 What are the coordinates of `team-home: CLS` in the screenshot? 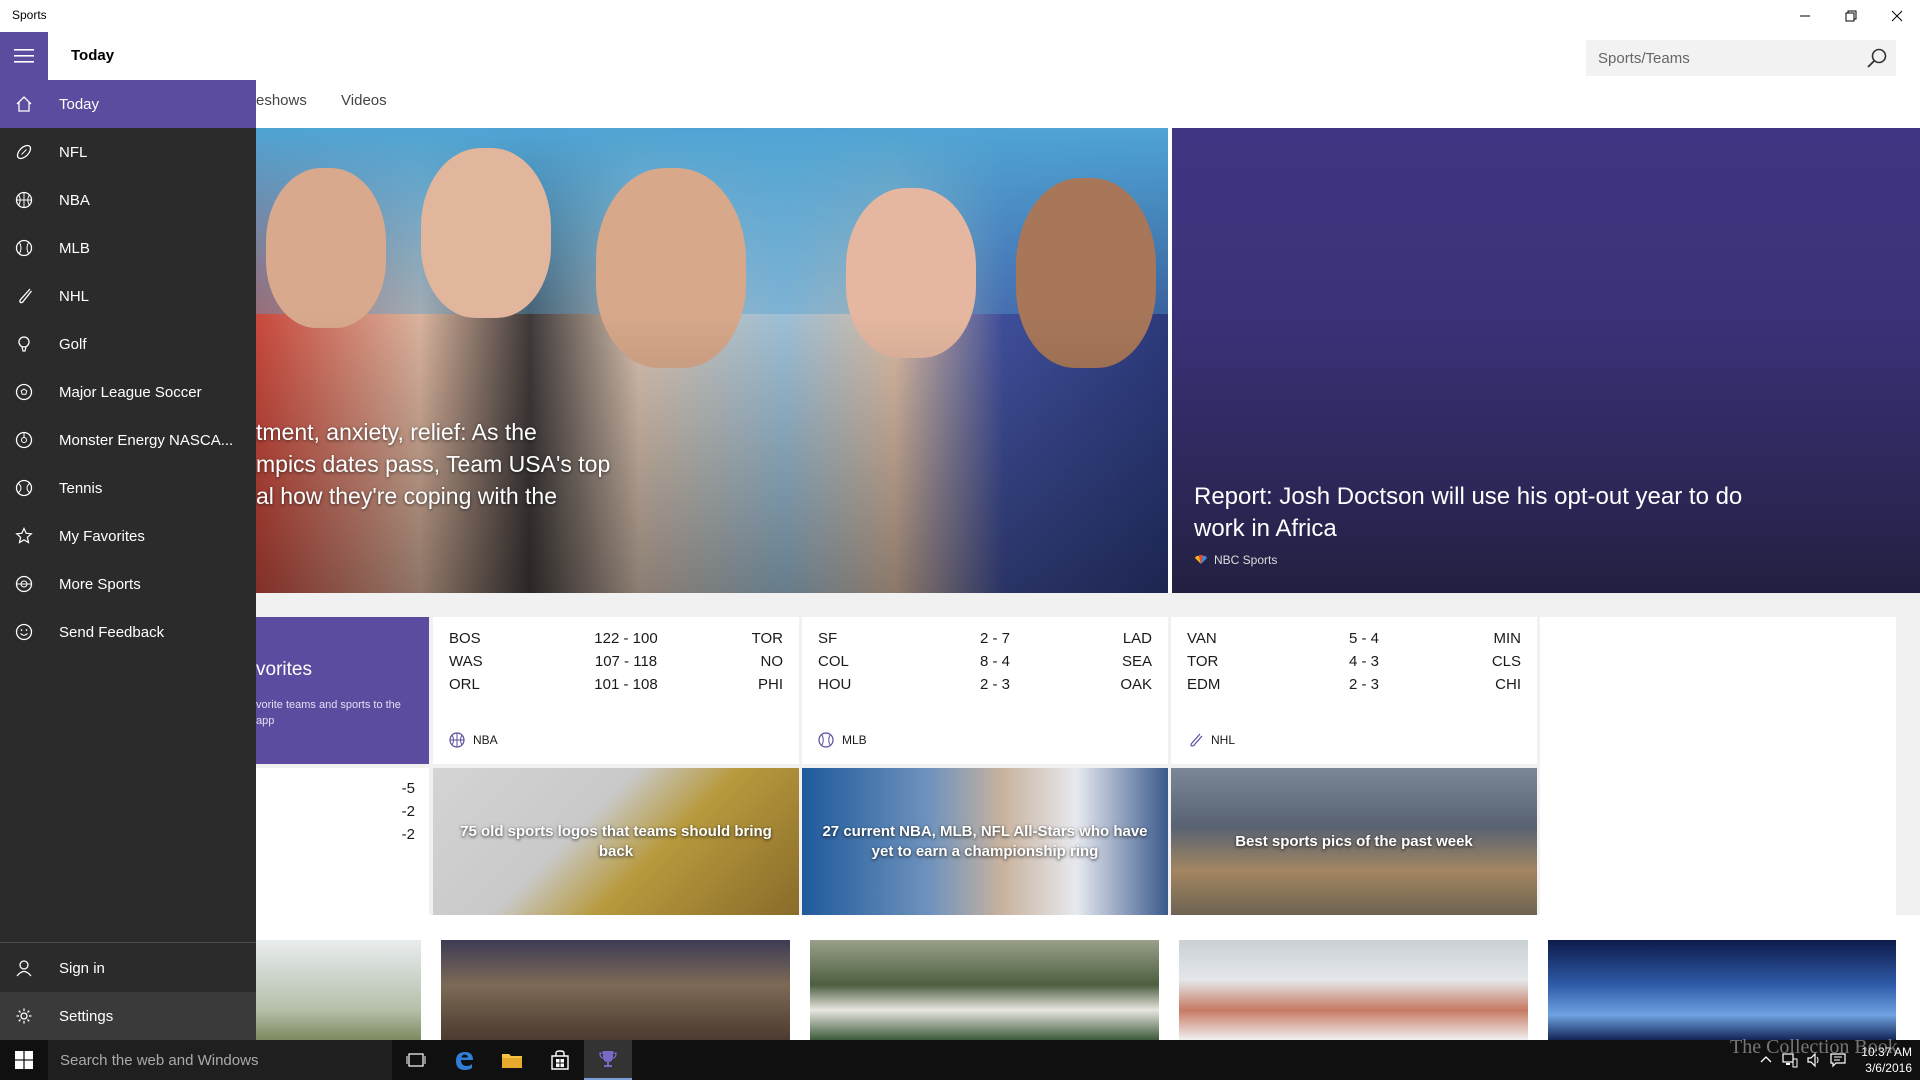 It's located at (1506, 661).